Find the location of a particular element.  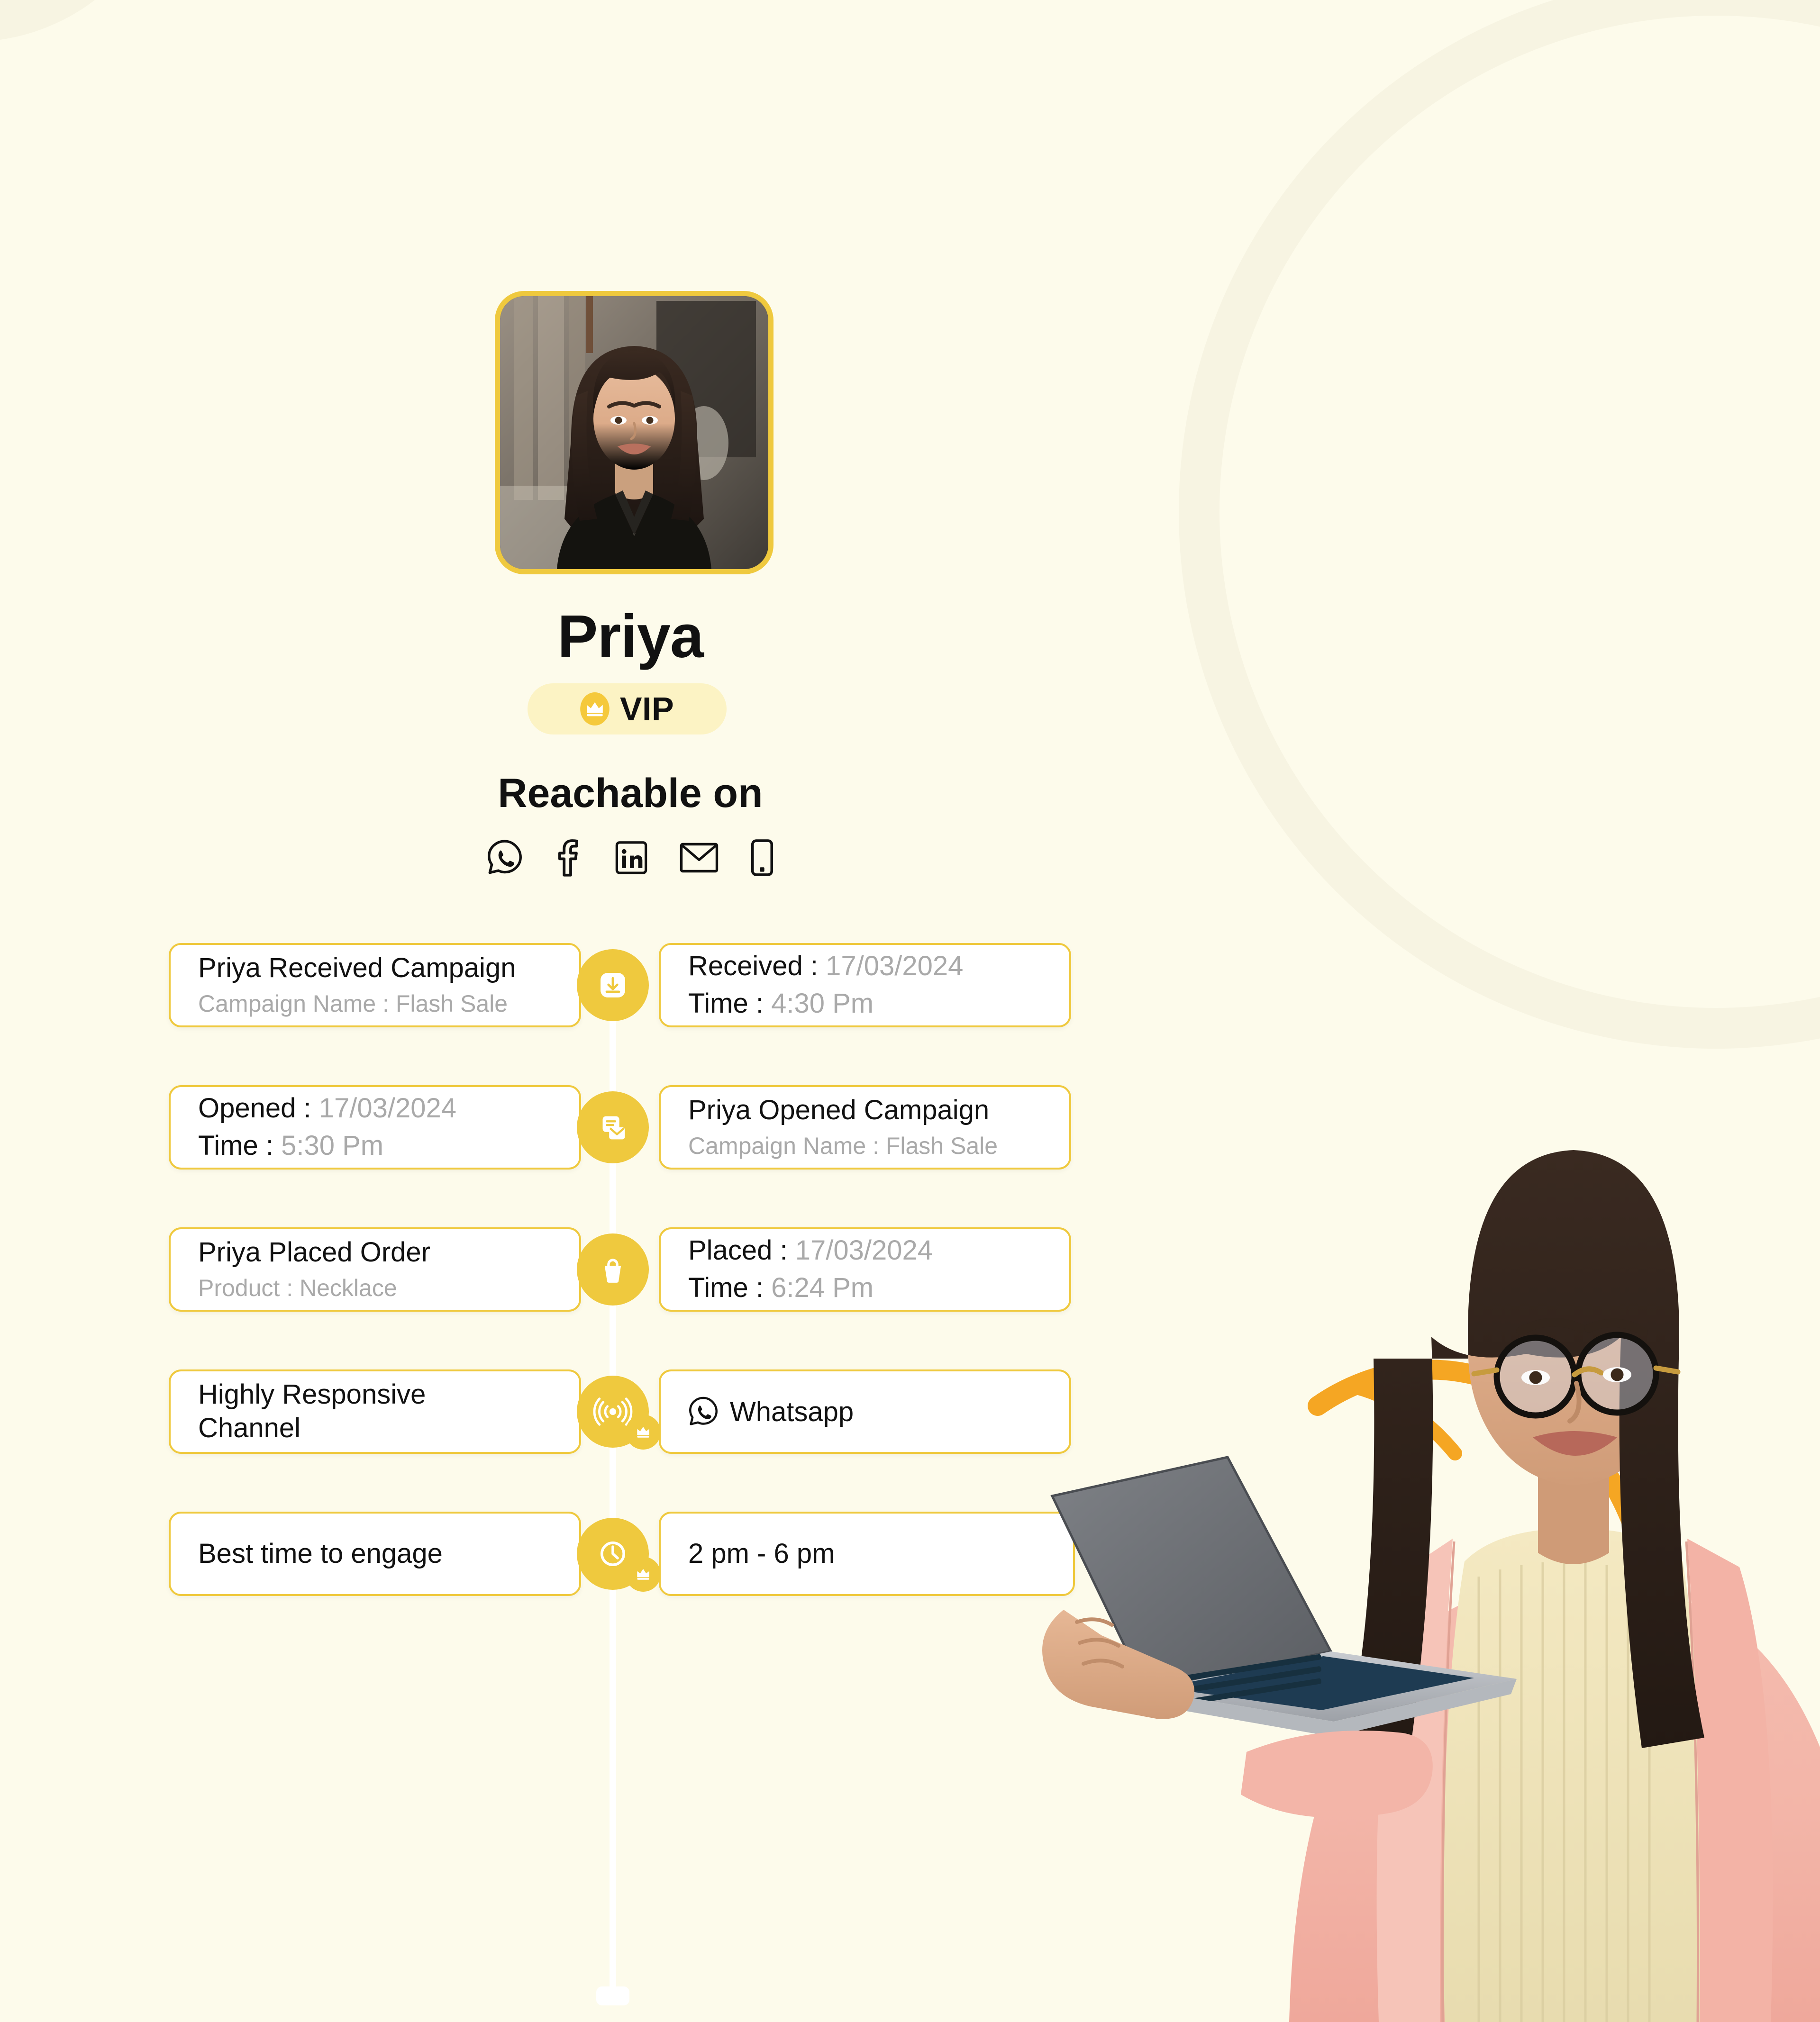

card-line-2: Time : 5:30 Pm is located at coordinates (375, 1146).